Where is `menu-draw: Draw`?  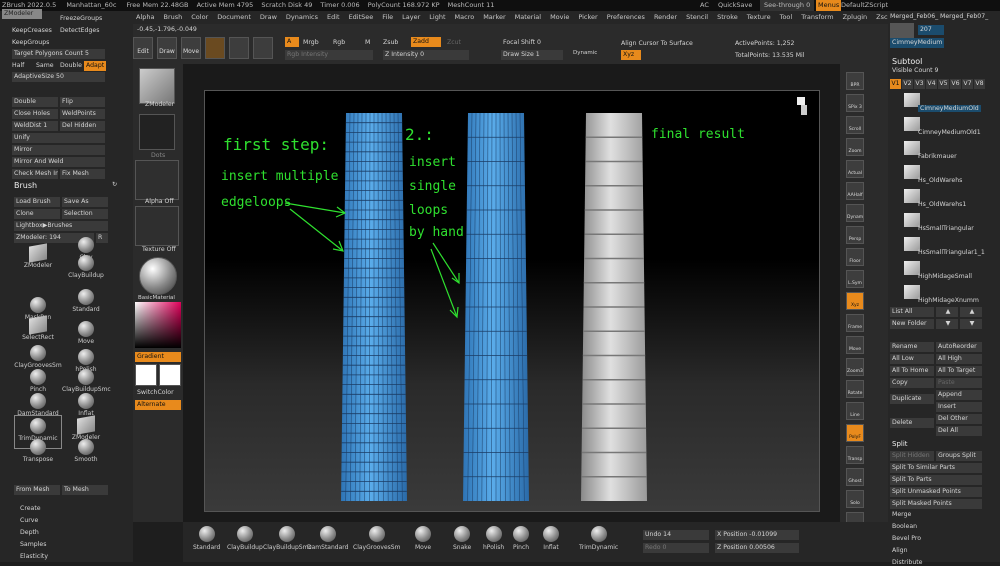 menu-draw: Draw is located at coordinates (268, 17).